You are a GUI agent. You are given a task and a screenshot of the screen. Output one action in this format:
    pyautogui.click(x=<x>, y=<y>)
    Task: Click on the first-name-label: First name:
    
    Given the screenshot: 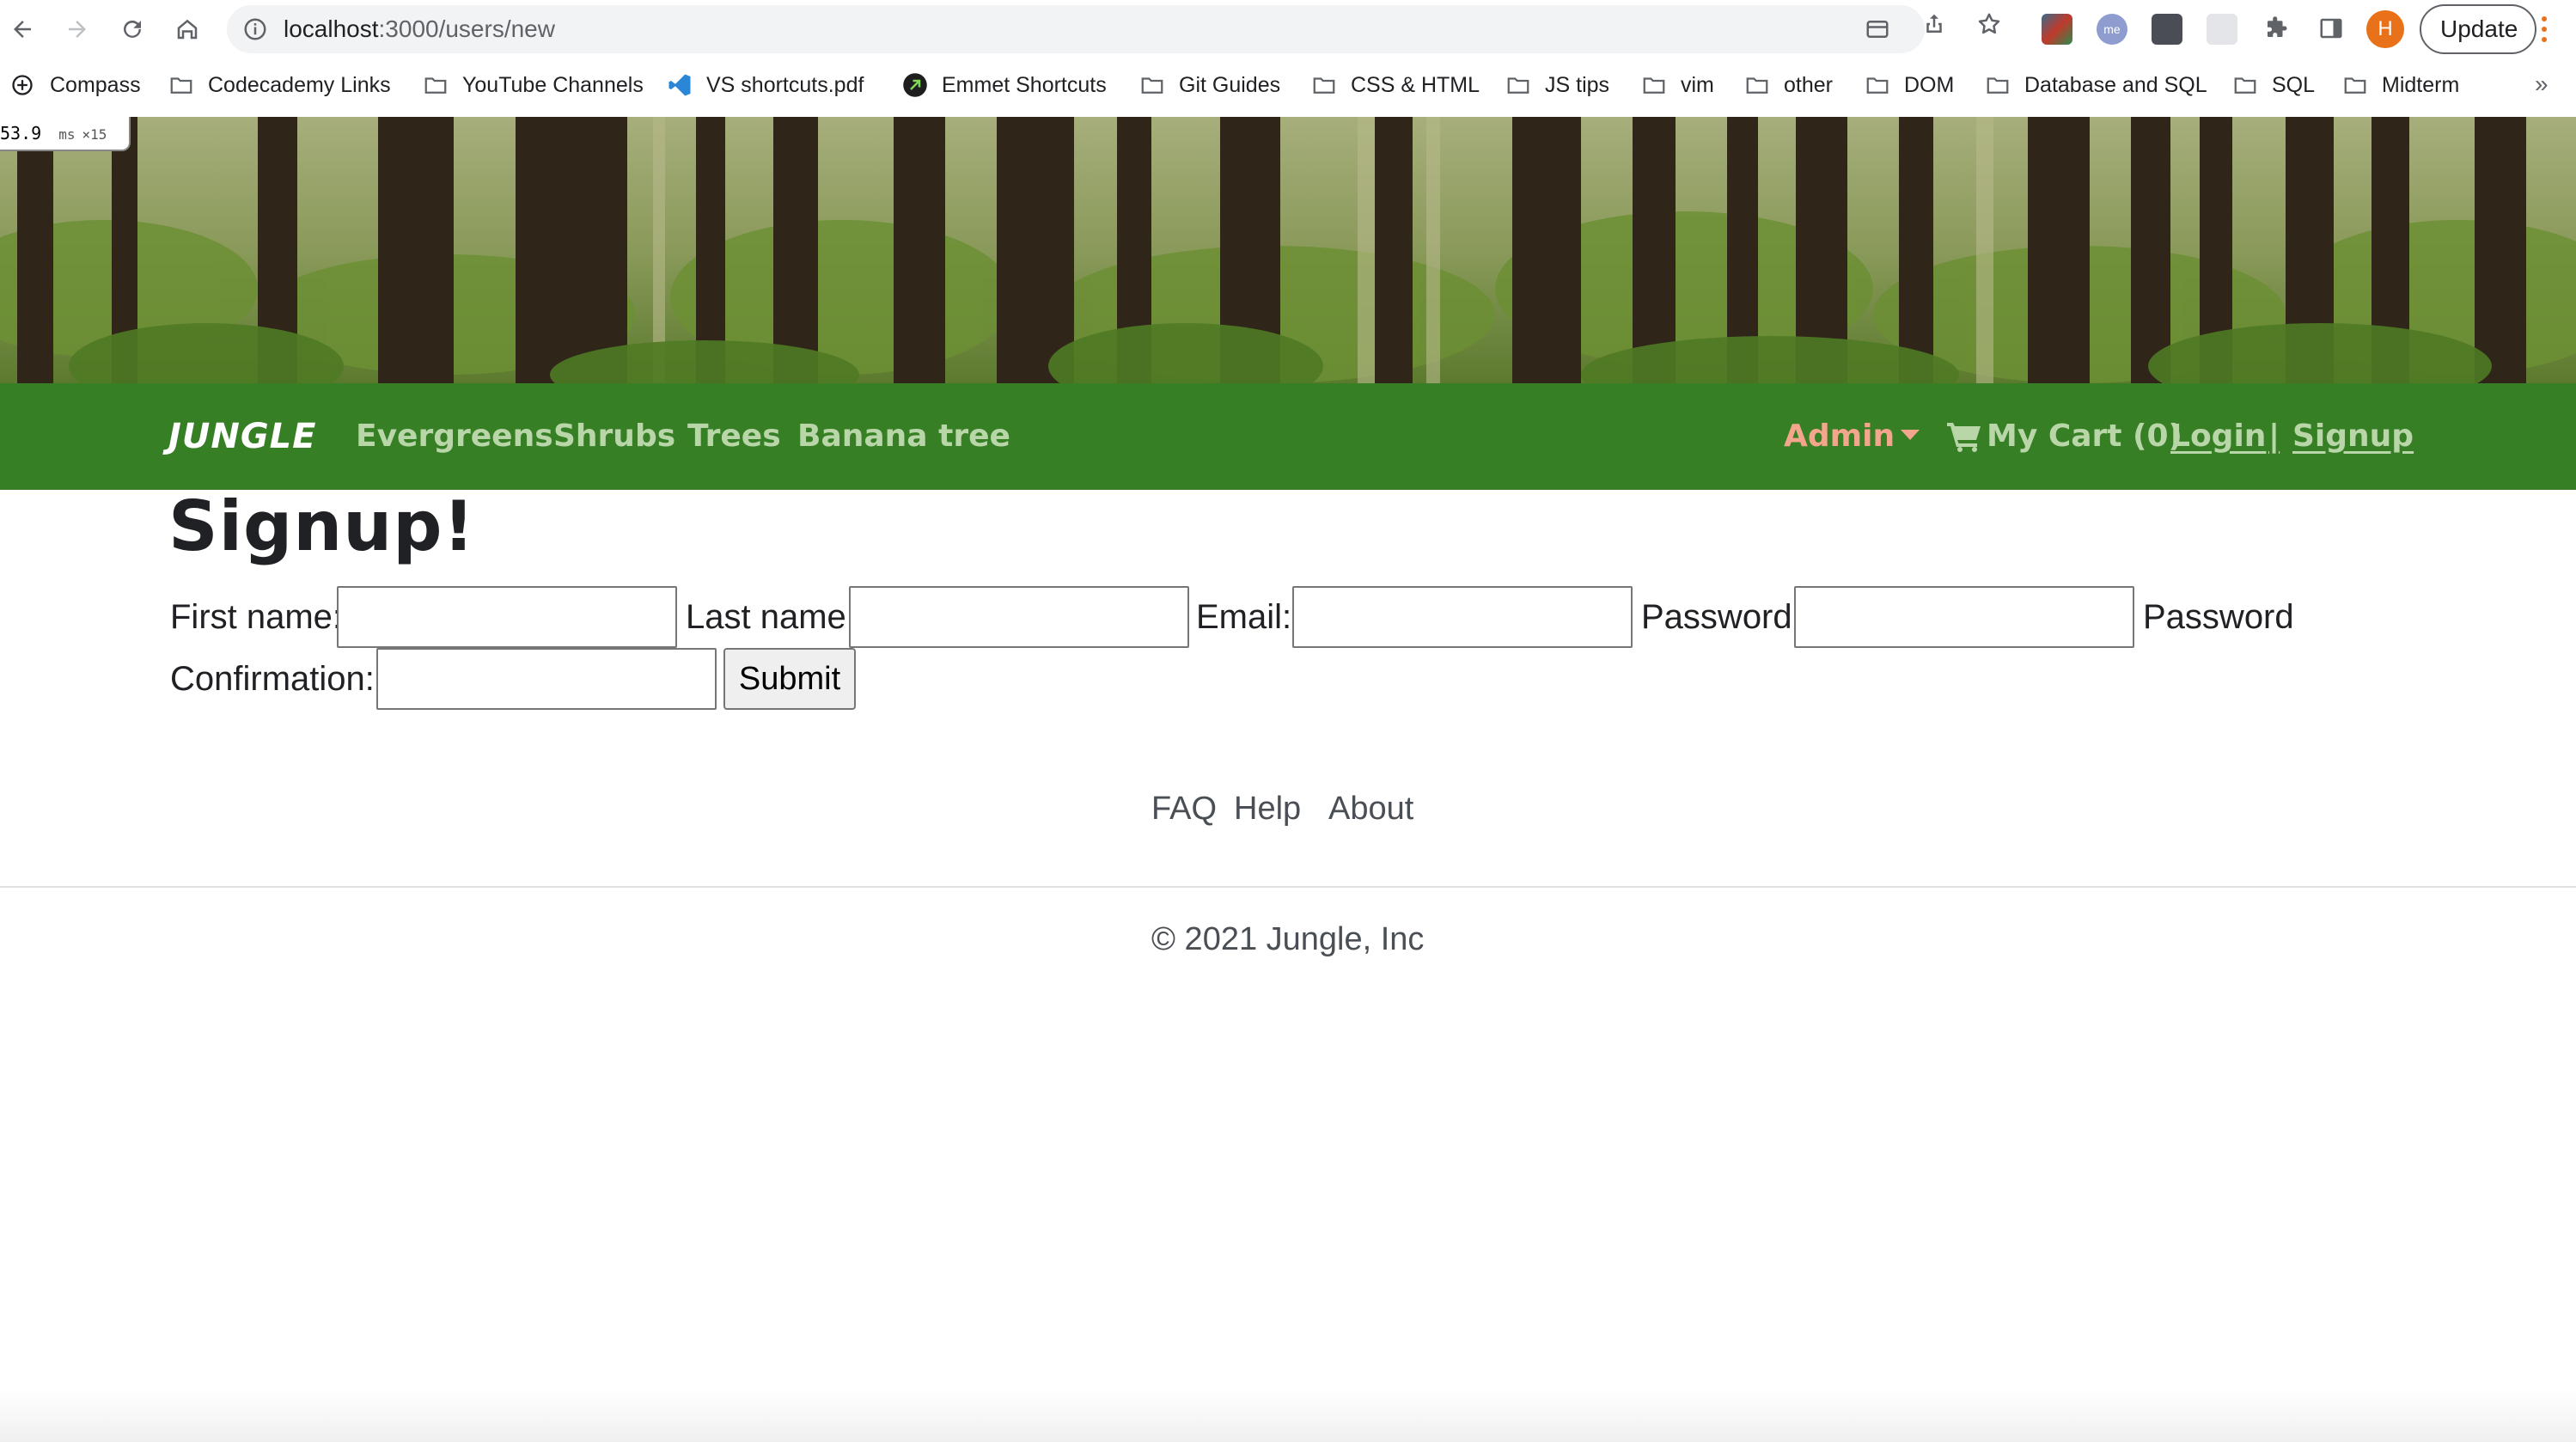 What is the action you would take?
    pyautogui.click(x=256, y=617)
    